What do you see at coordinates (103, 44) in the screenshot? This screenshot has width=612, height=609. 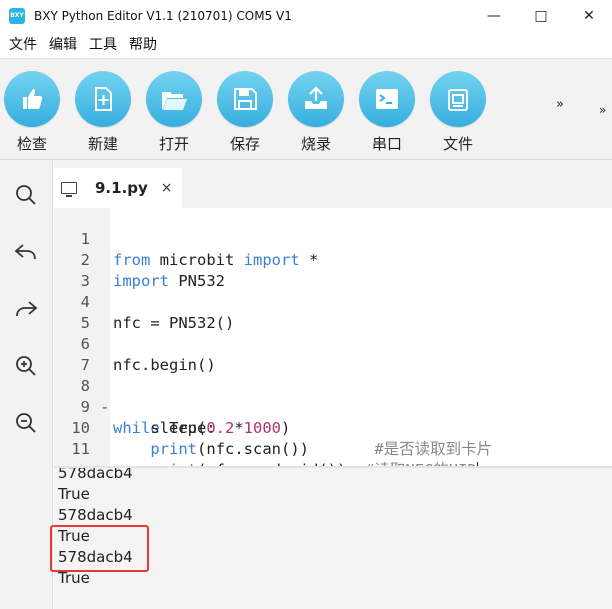 I see `menu-tools: 工具` at bounding box center [103, 44].